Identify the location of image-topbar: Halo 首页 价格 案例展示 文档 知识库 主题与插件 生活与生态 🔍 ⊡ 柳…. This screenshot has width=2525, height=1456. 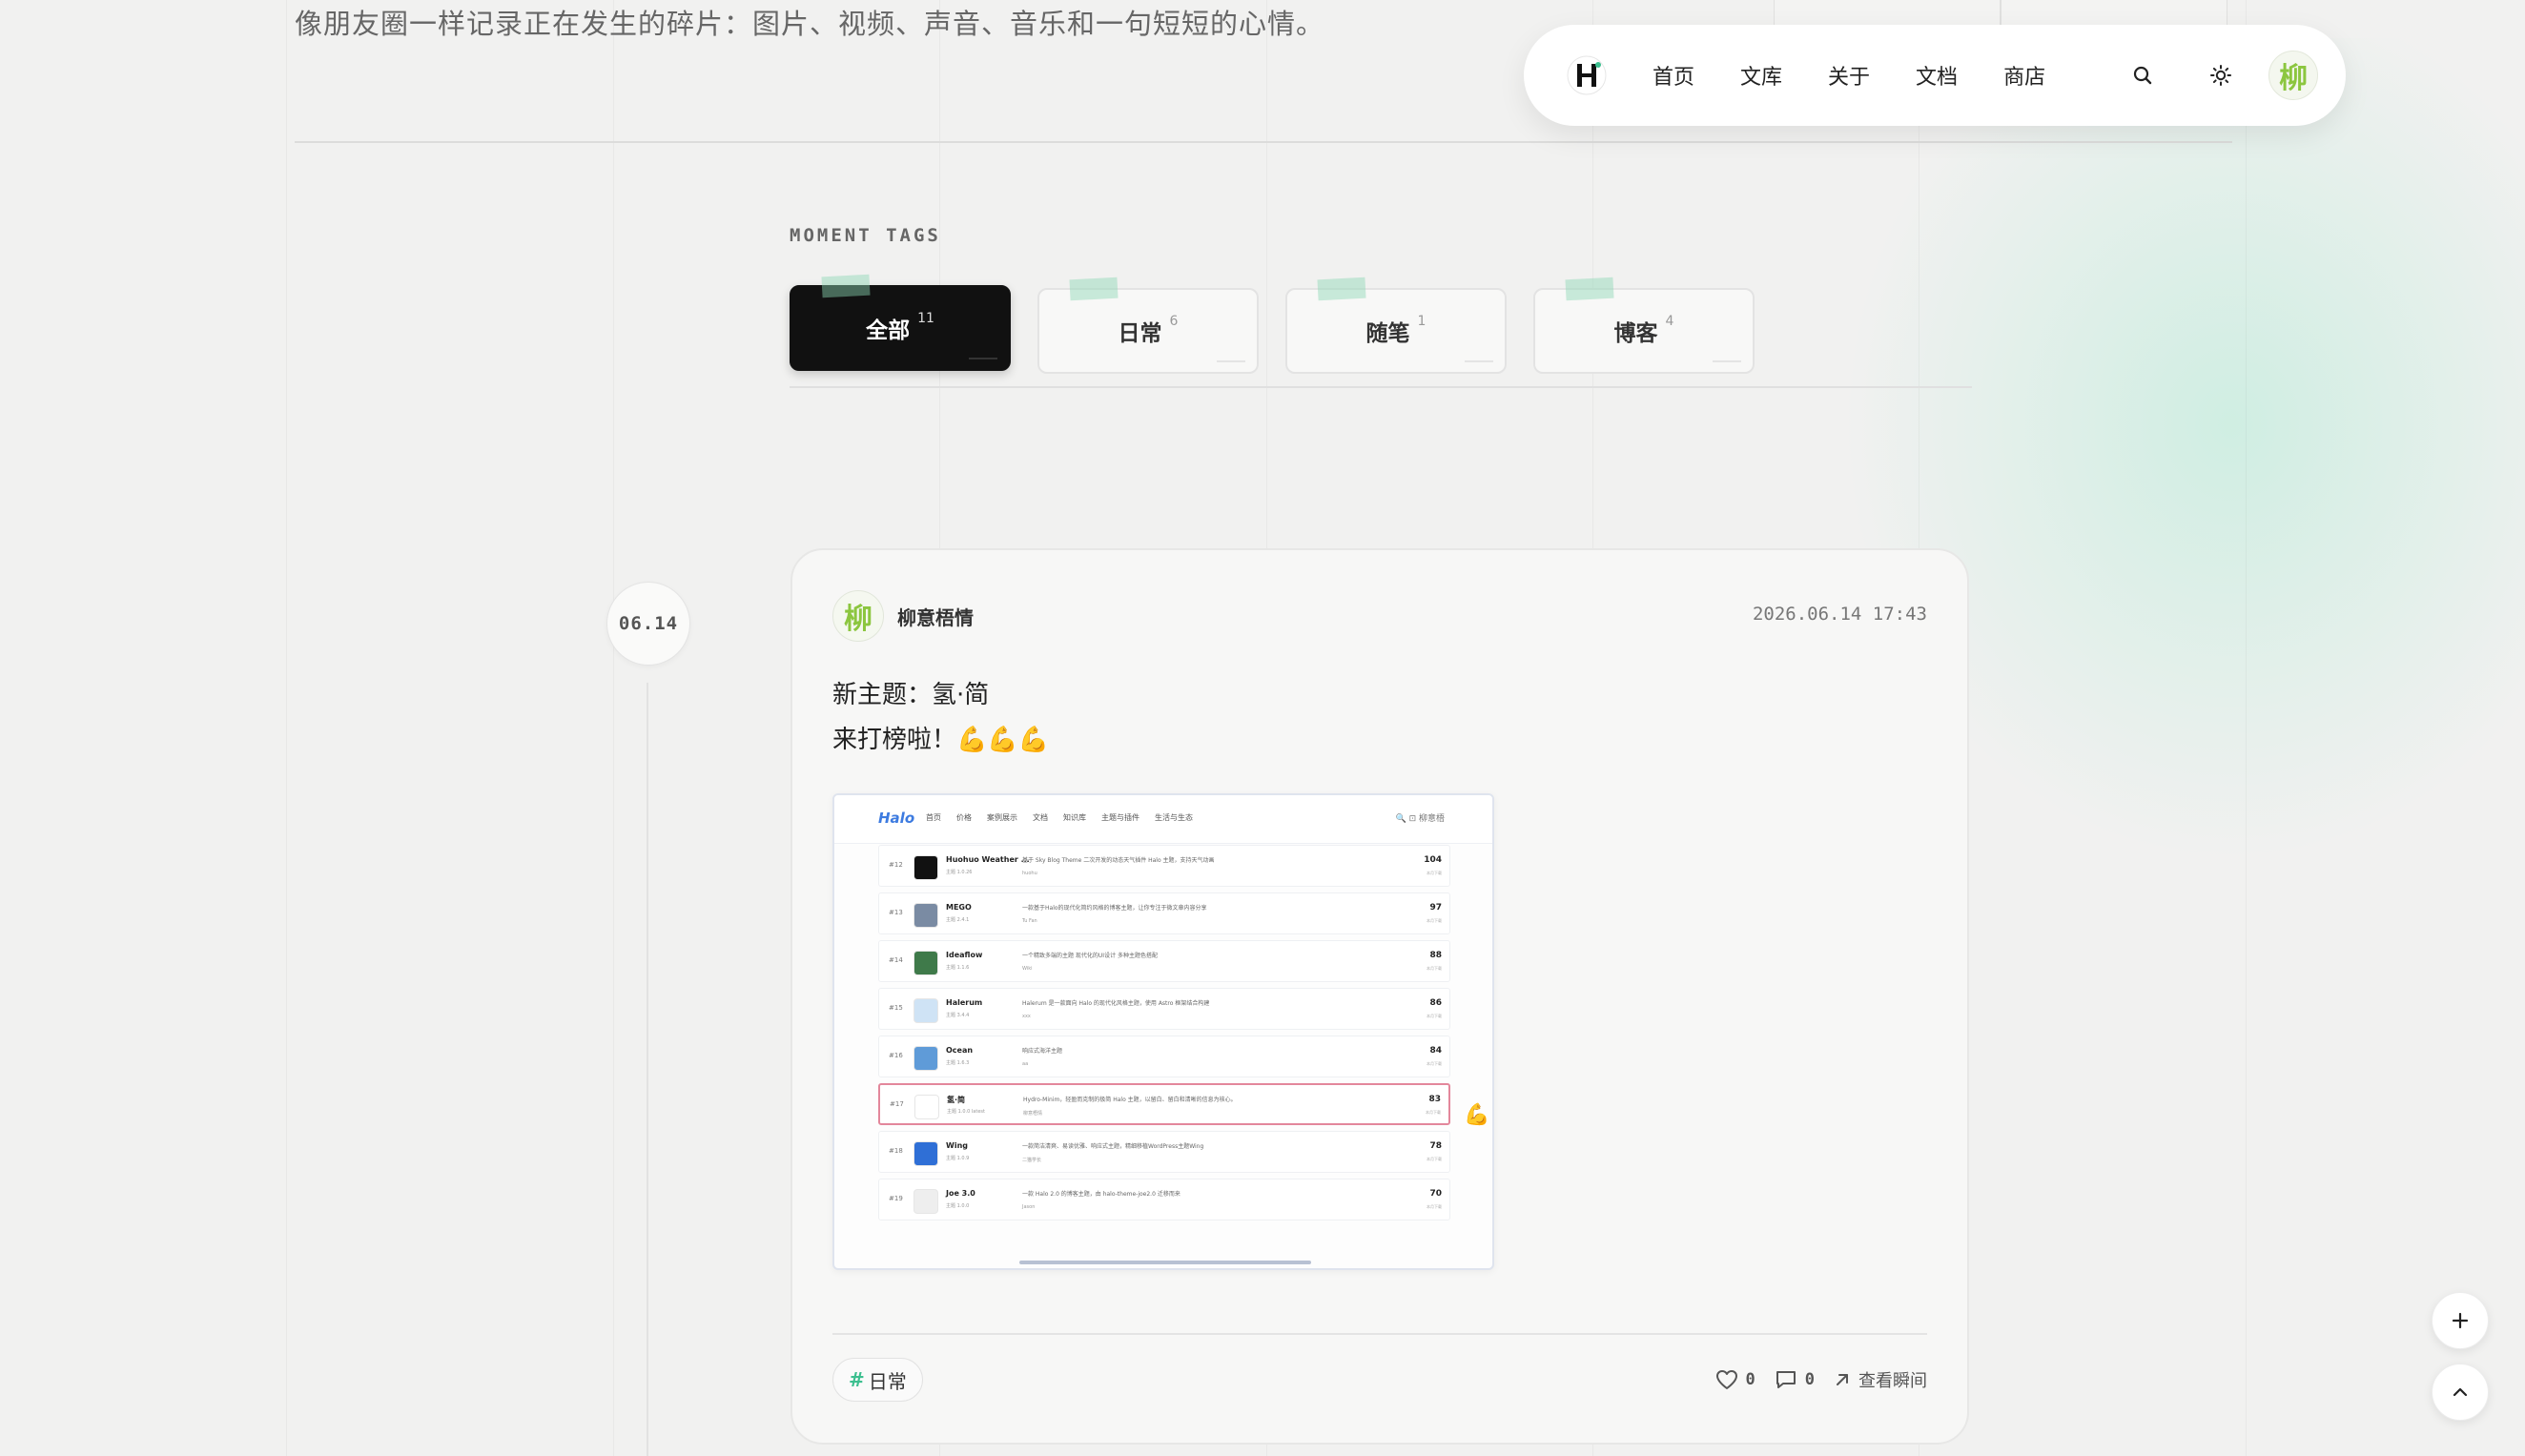
(1163, 819).